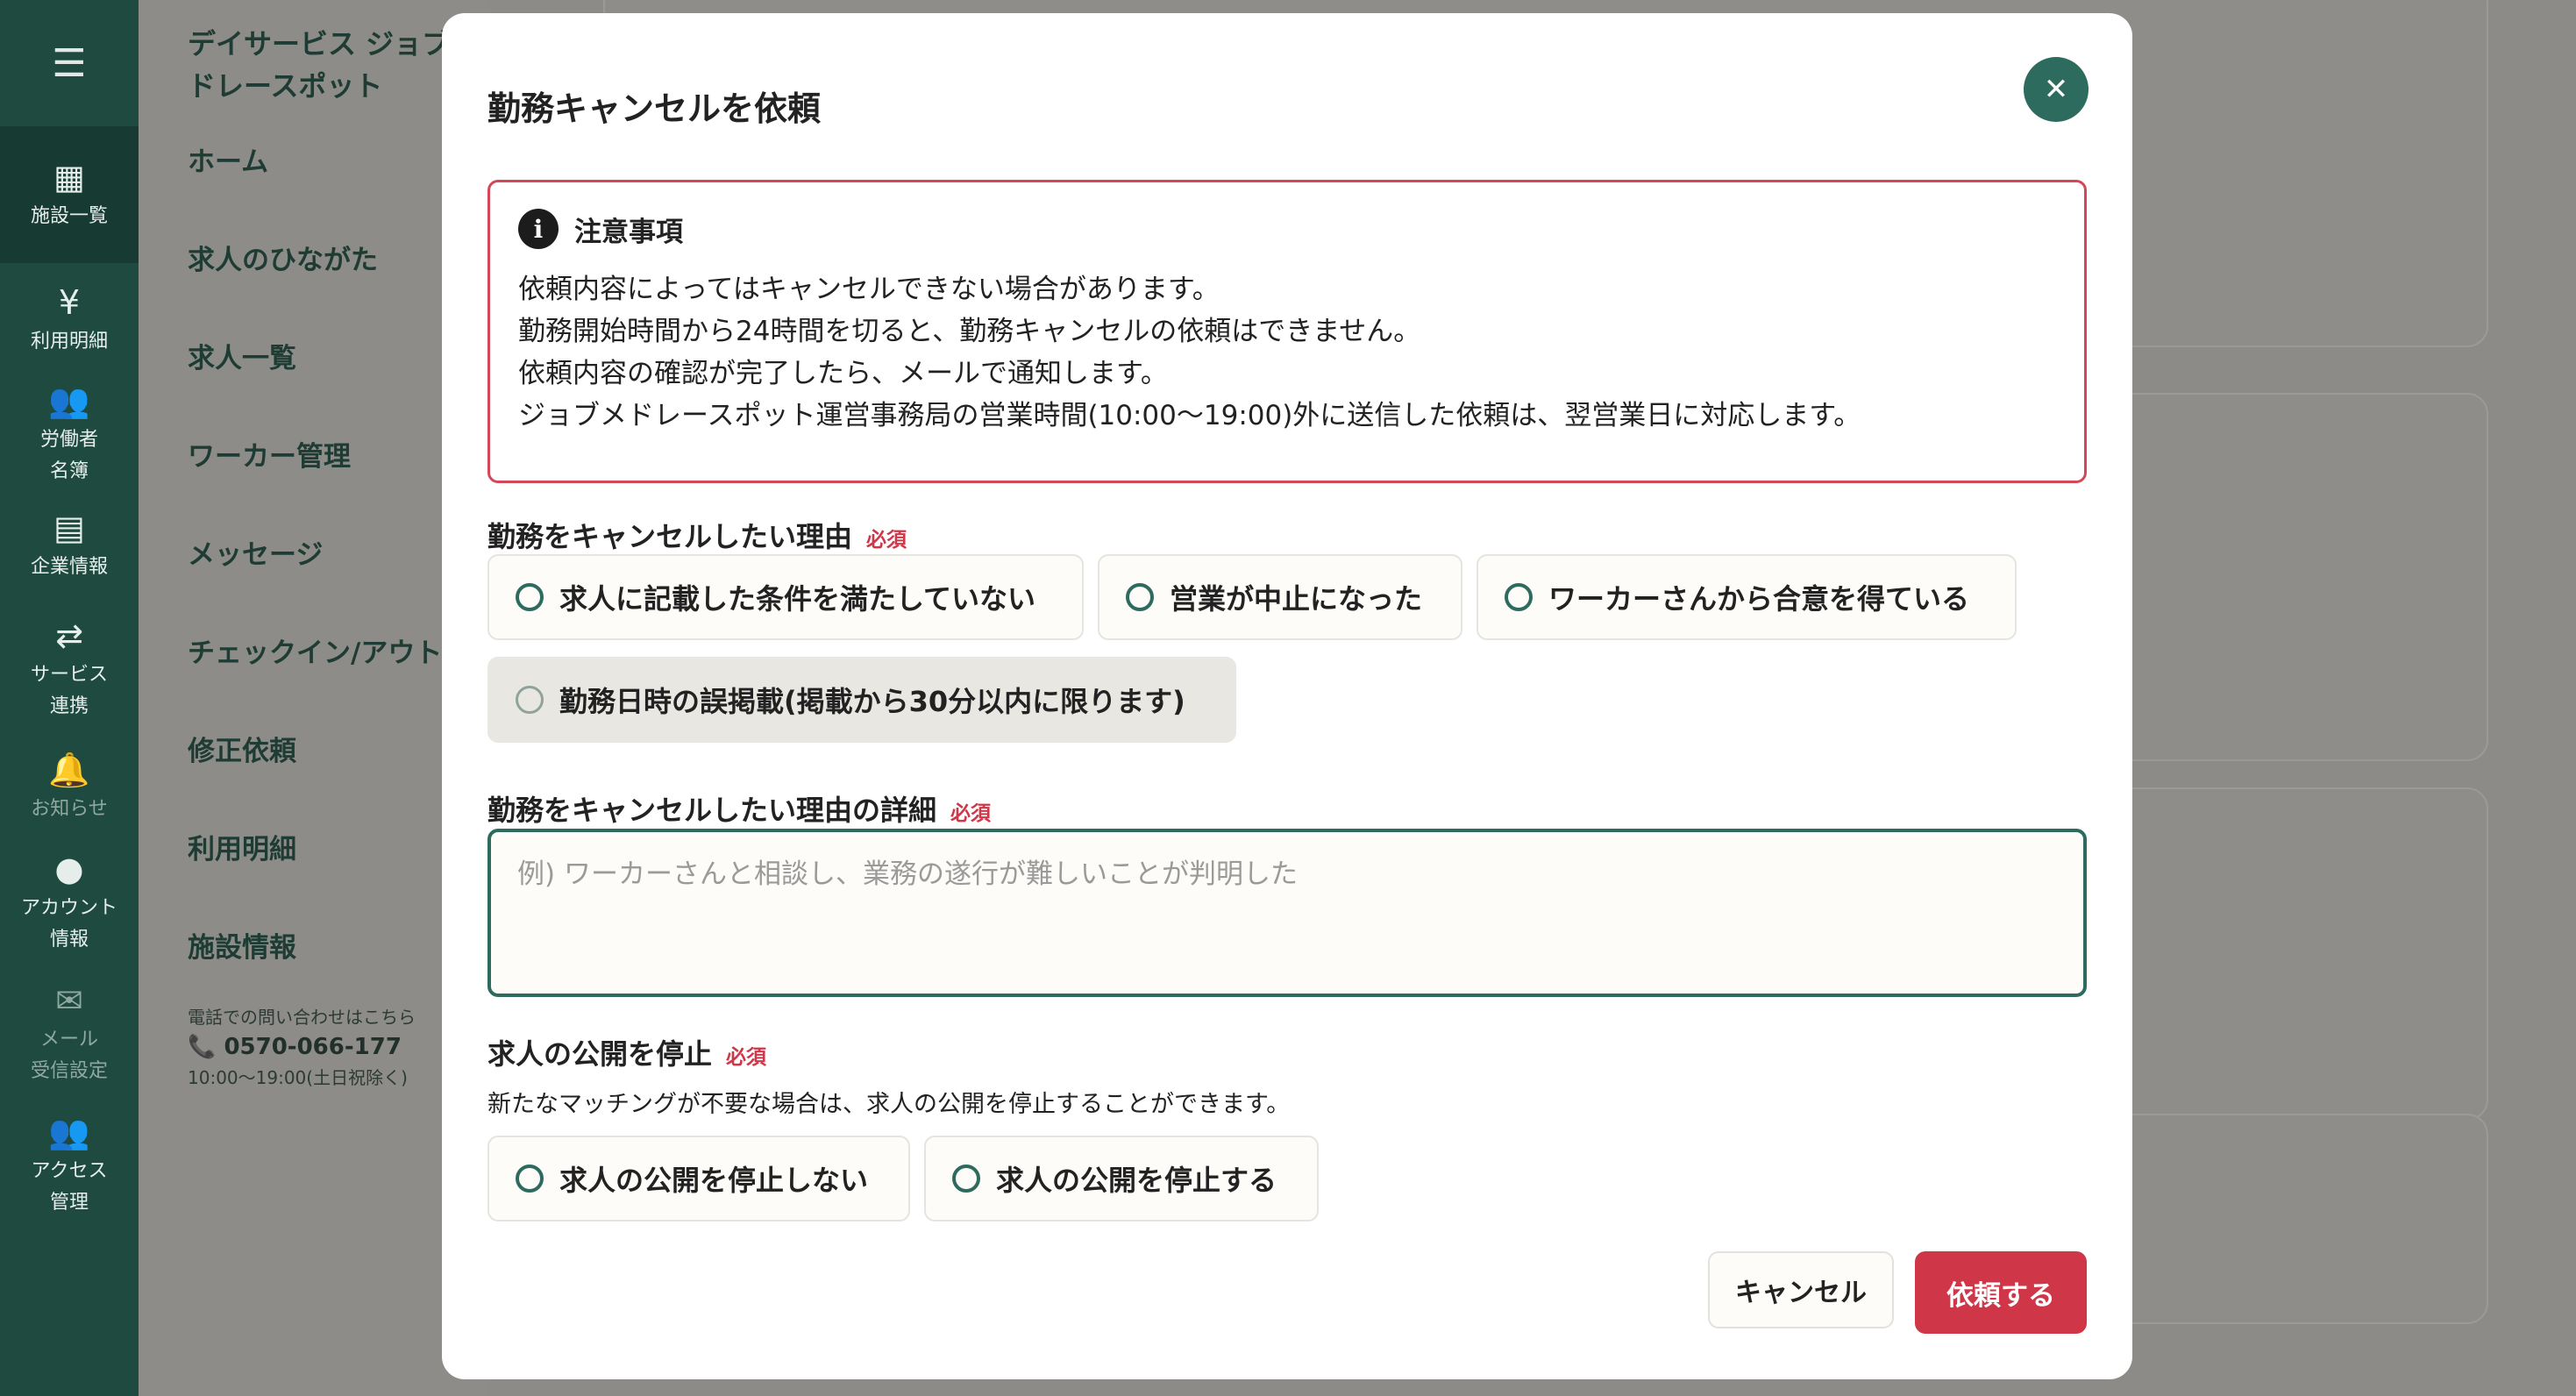 The image size is (2576, 1396). What do you see at coordinates (69, 567) in the screenshot?
I see `rail-item-label: 企業情報` at bounding box center [69, 567].